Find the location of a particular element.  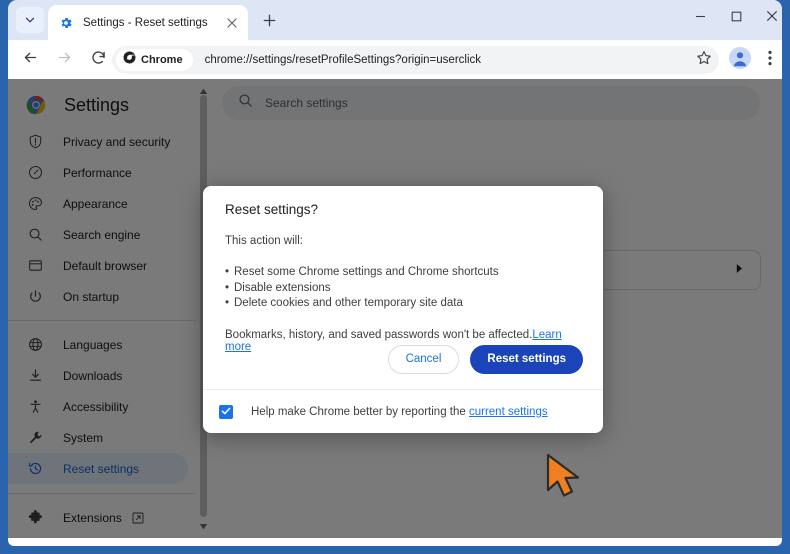

dialog-actions: Cancel Reset settings is located at coordinates (403, 359).